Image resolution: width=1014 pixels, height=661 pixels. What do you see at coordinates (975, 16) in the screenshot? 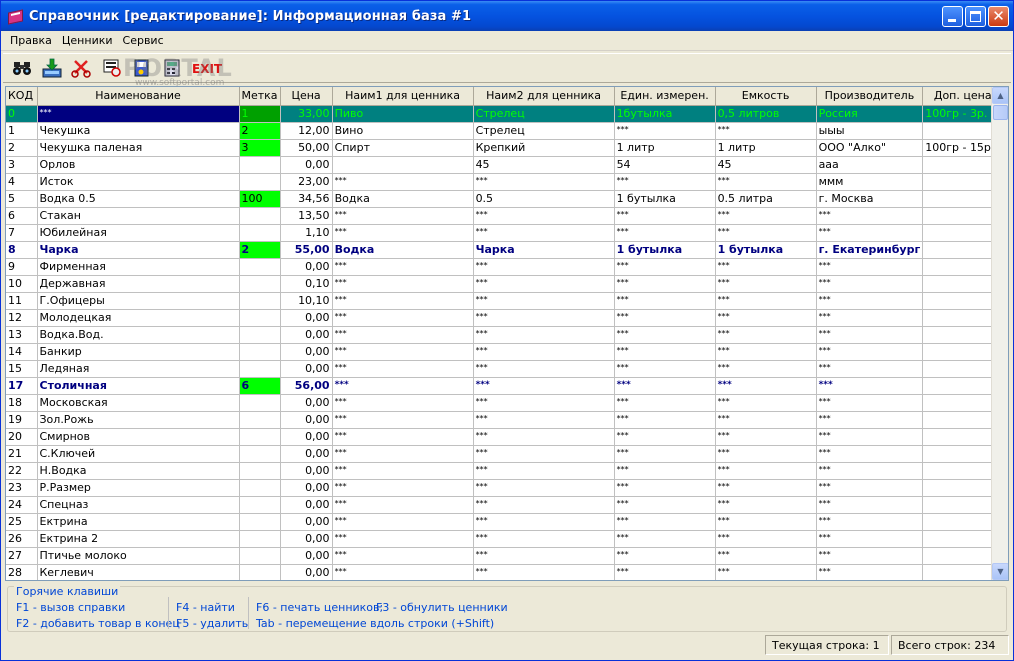
I see `maximize-button` at bounding box center [975, 16].